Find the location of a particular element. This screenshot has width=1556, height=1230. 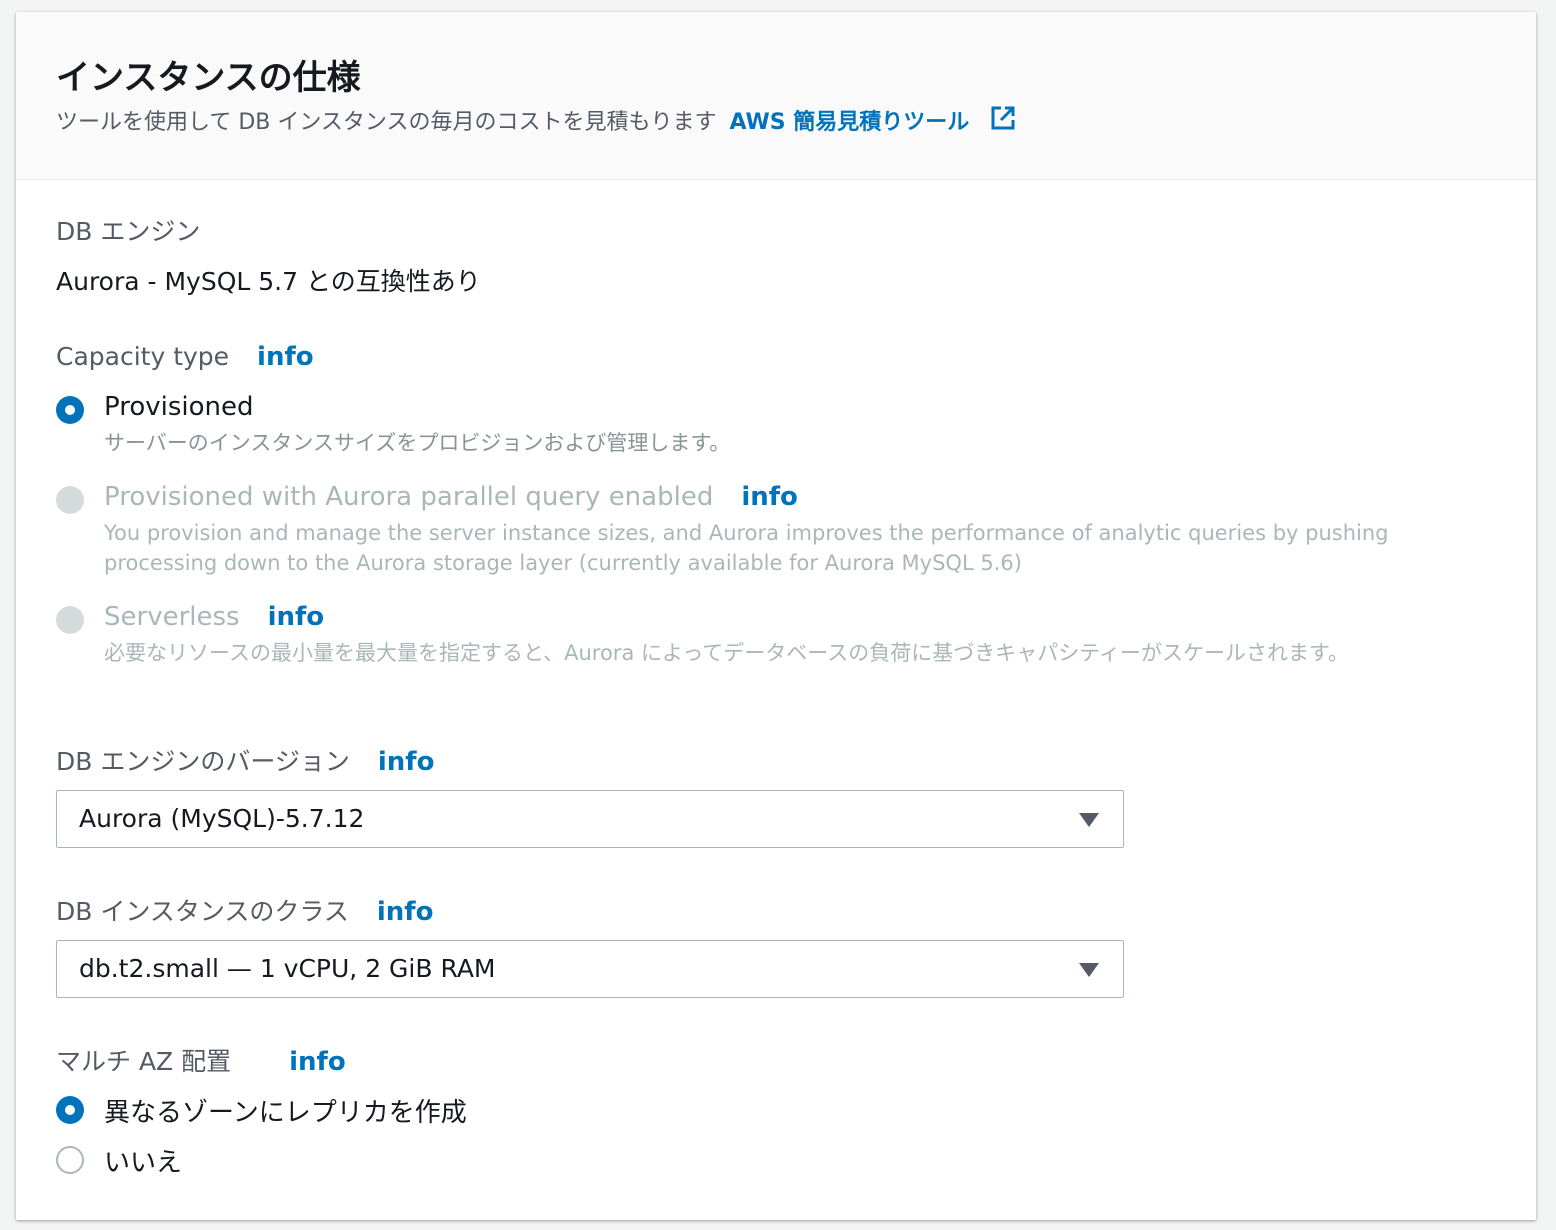

external-link-icon is located at coordinates (1003, 121).